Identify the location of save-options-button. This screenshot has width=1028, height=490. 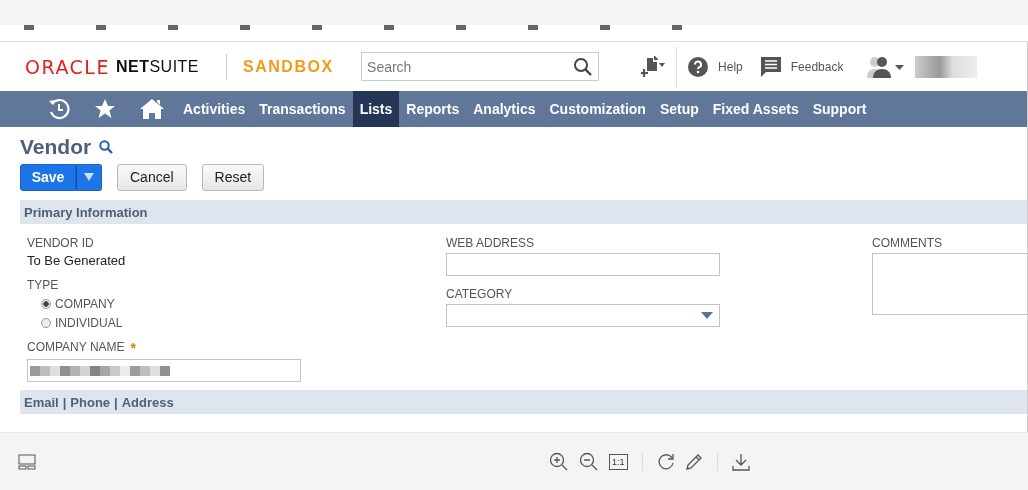
(89, 177).